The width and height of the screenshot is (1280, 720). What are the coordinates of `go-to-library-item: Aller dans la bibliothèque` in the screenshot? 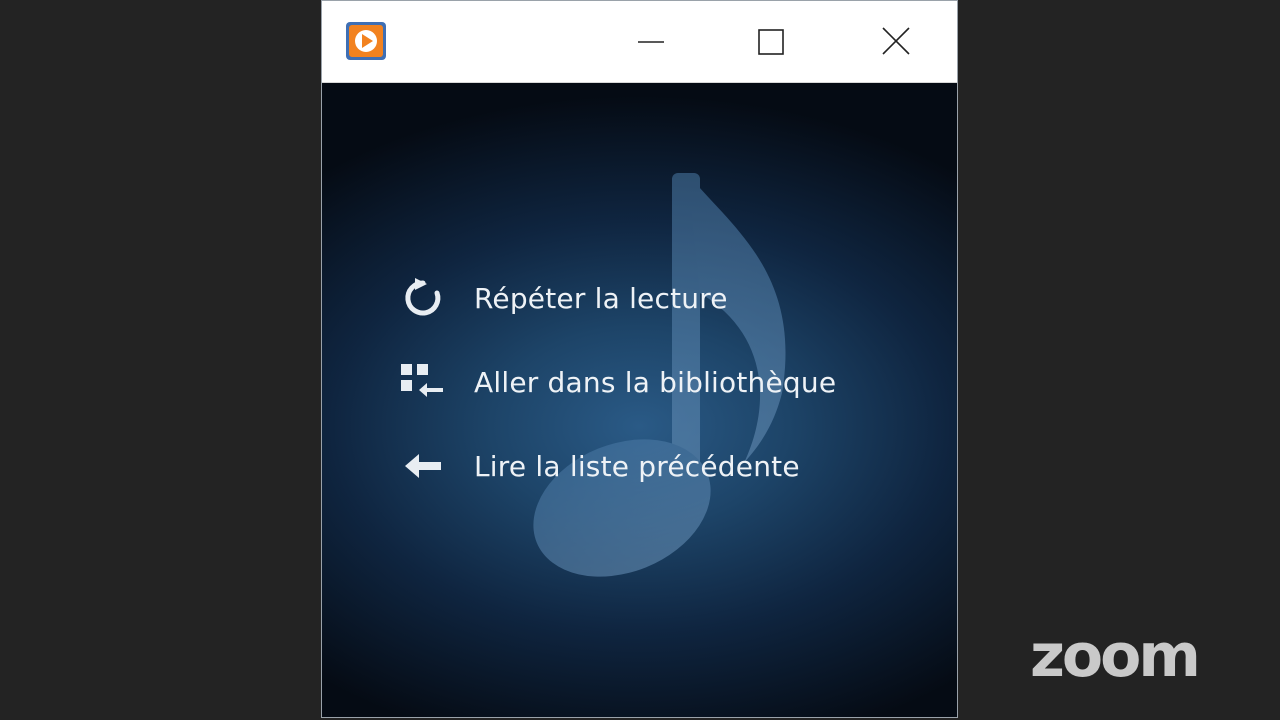 It's located at (616, 382).